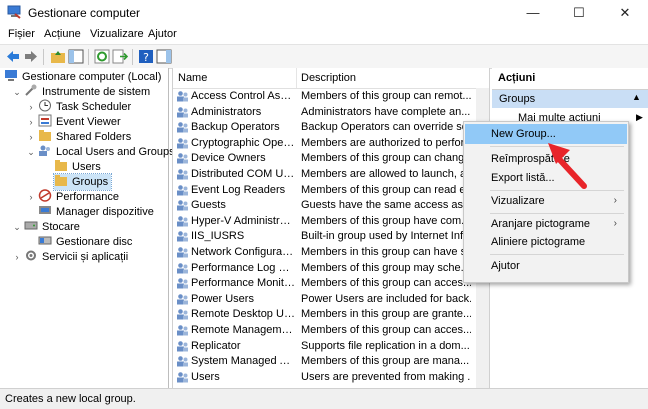  Describe the element at coordinates (62, 34) in the screenshot. I see `menu-action: Acțiune` at that location.